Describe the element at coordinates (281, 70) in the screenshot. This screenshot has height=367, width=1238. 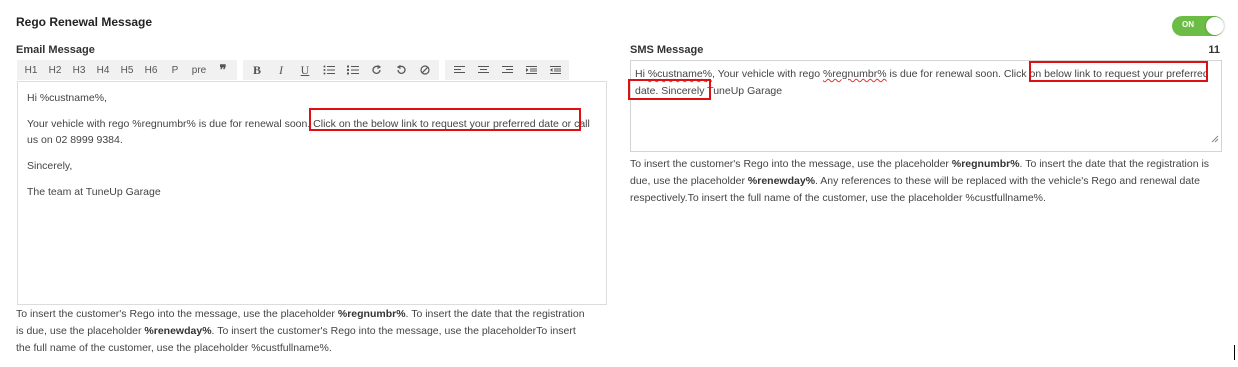
I see `italic-button: I` at that location.